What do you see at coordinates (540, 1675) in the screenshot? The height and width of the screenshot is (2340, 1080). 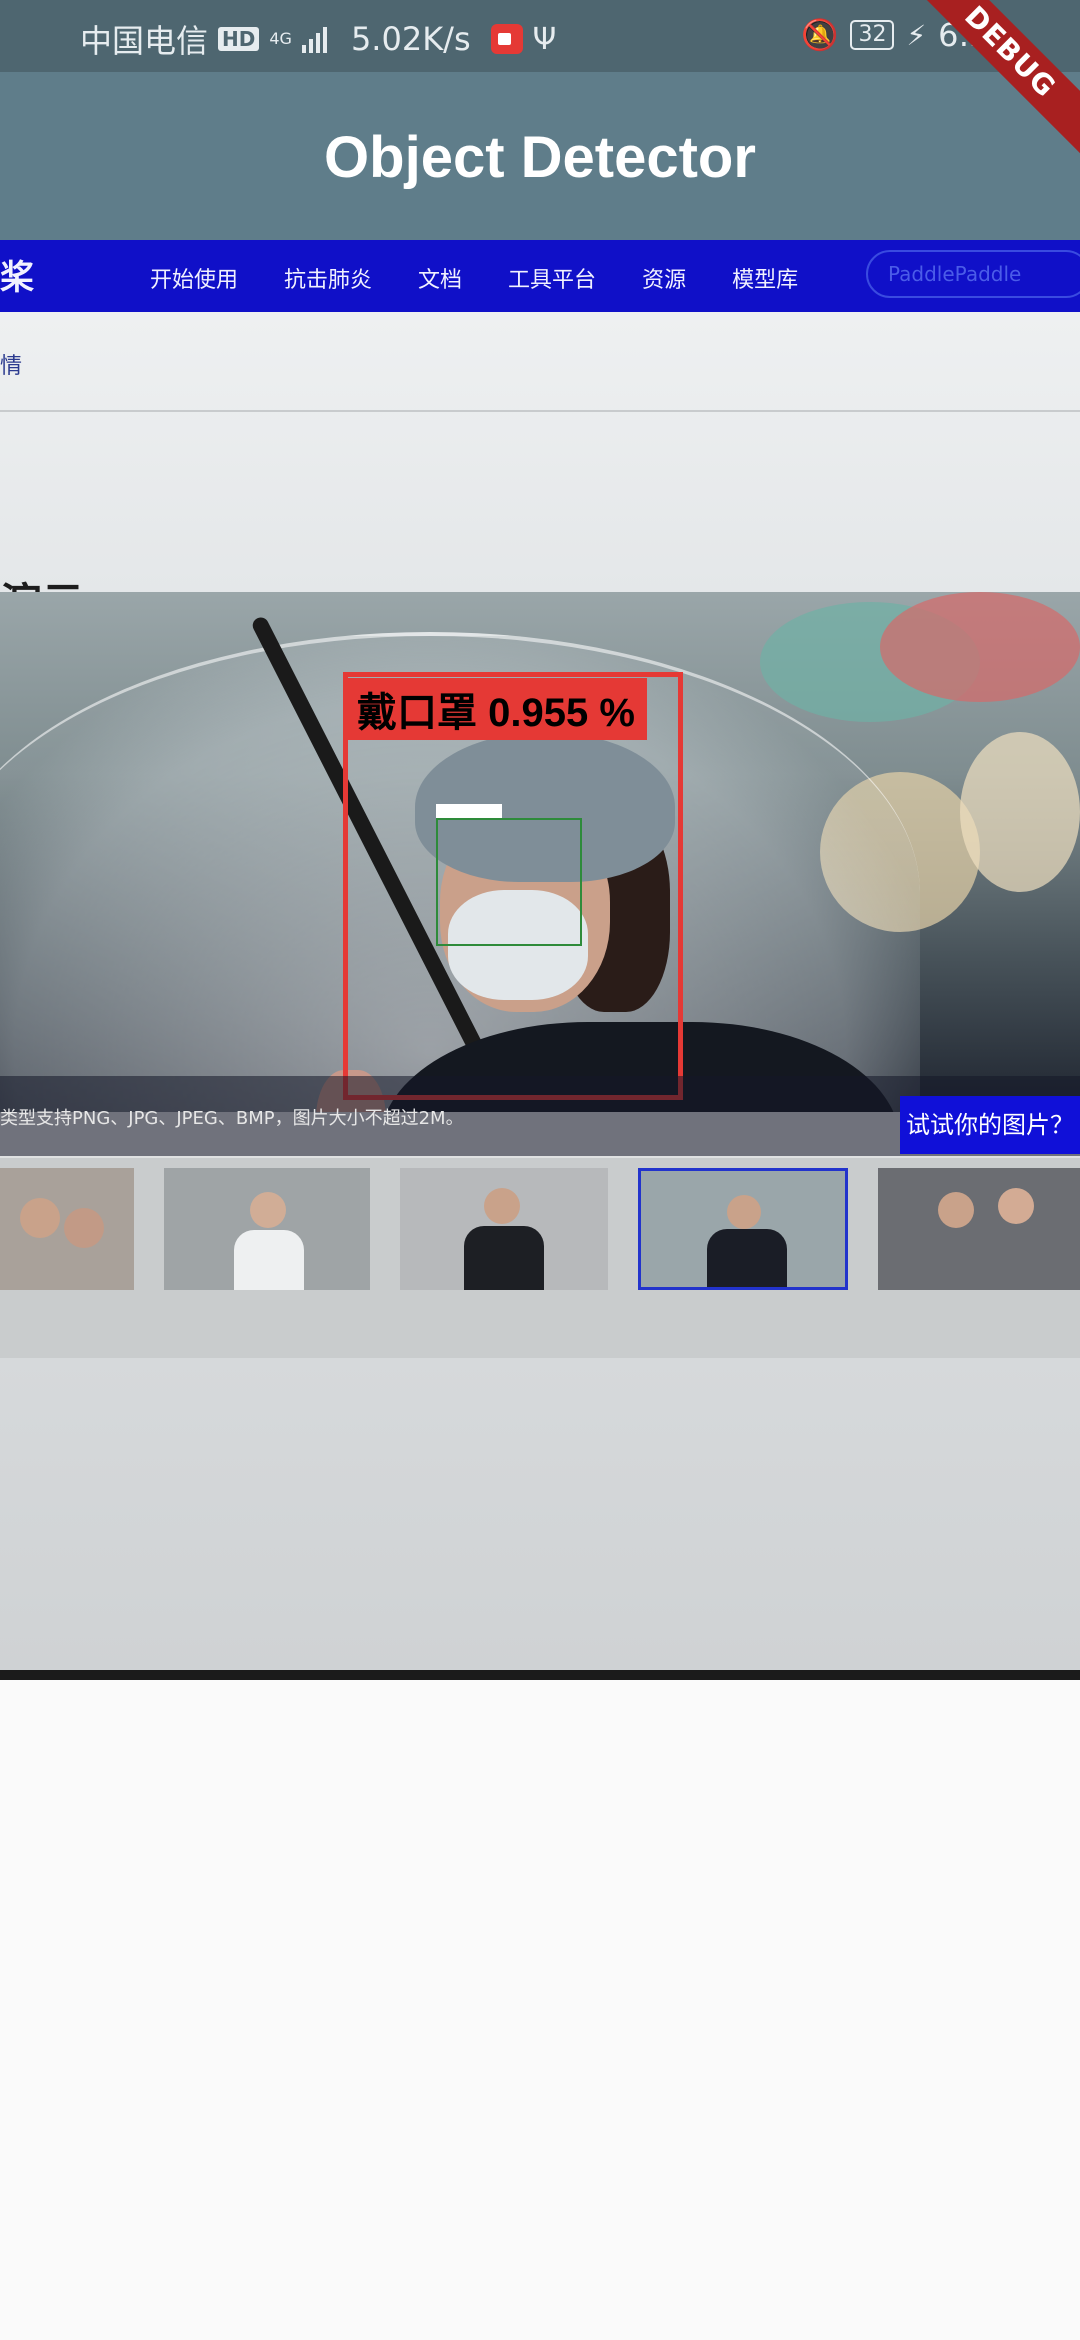 I see `photo-edge` at bounding box center [540, 1675].